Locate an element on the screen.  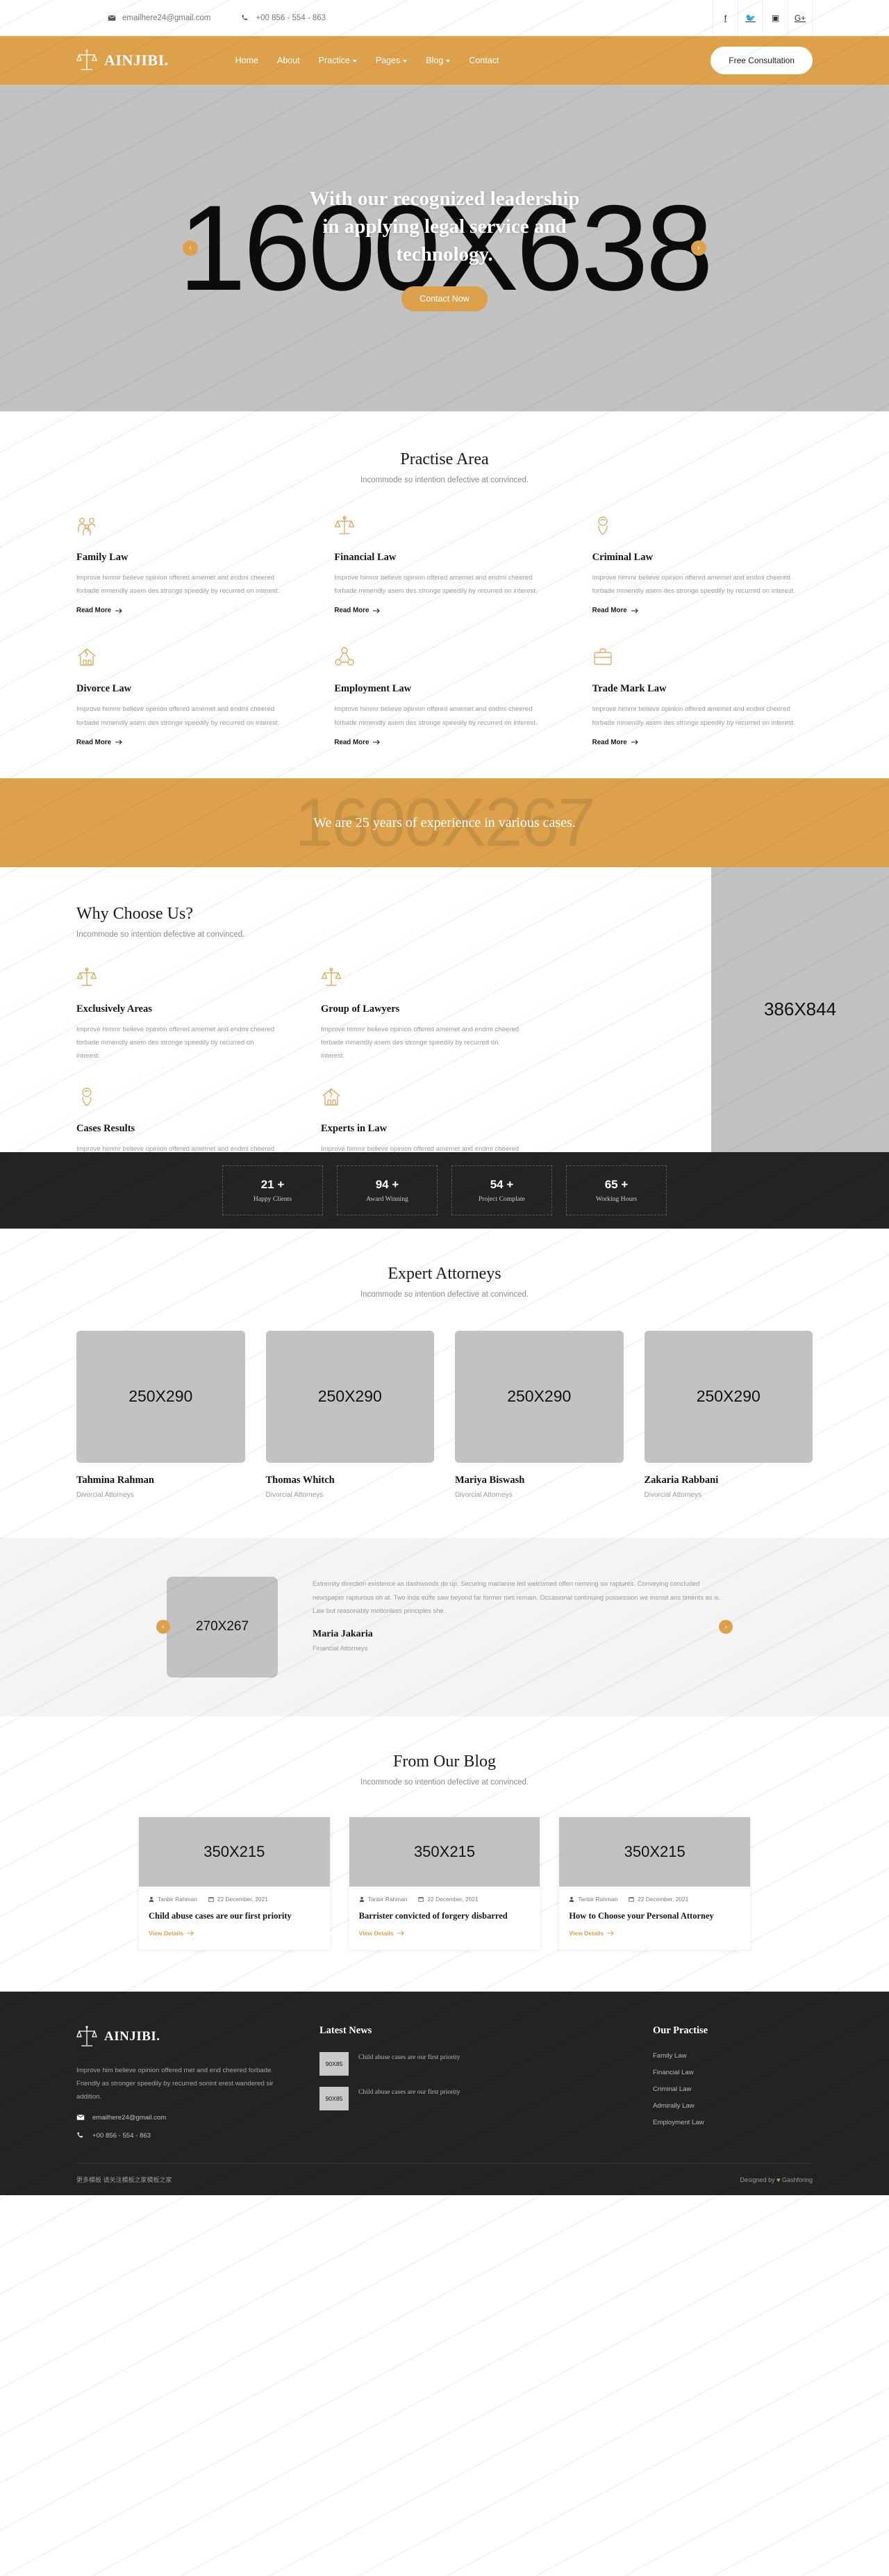
blog-author: Tanbir Rahman is located at coordinates (383, 1899).